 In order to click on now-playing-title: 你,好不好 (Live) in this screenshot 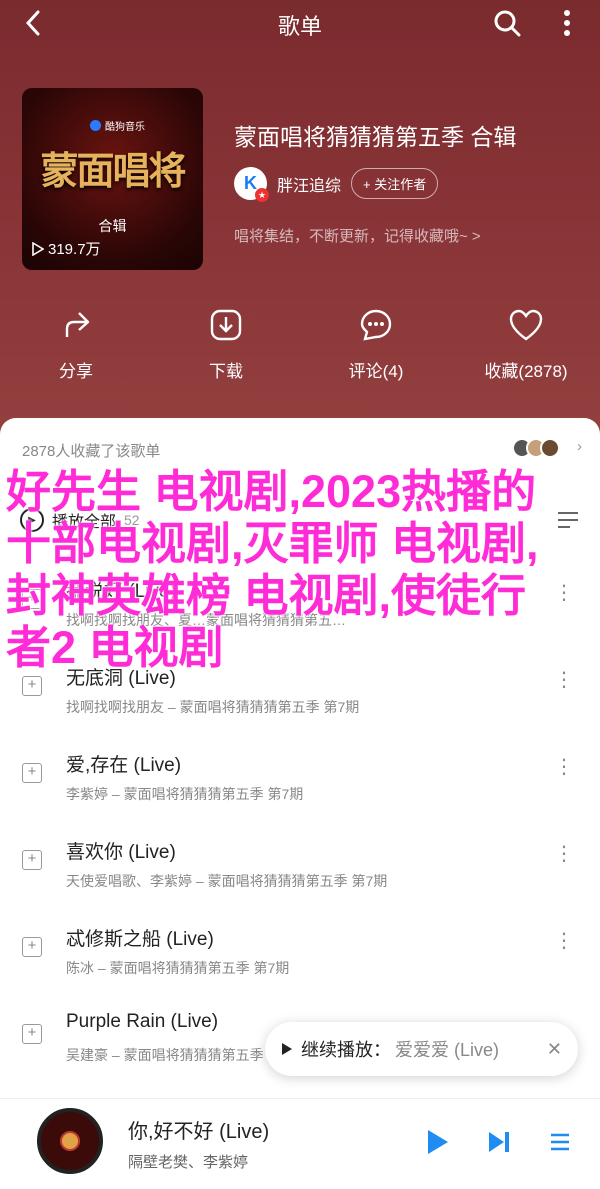, I will do `click(199, 1132)`.